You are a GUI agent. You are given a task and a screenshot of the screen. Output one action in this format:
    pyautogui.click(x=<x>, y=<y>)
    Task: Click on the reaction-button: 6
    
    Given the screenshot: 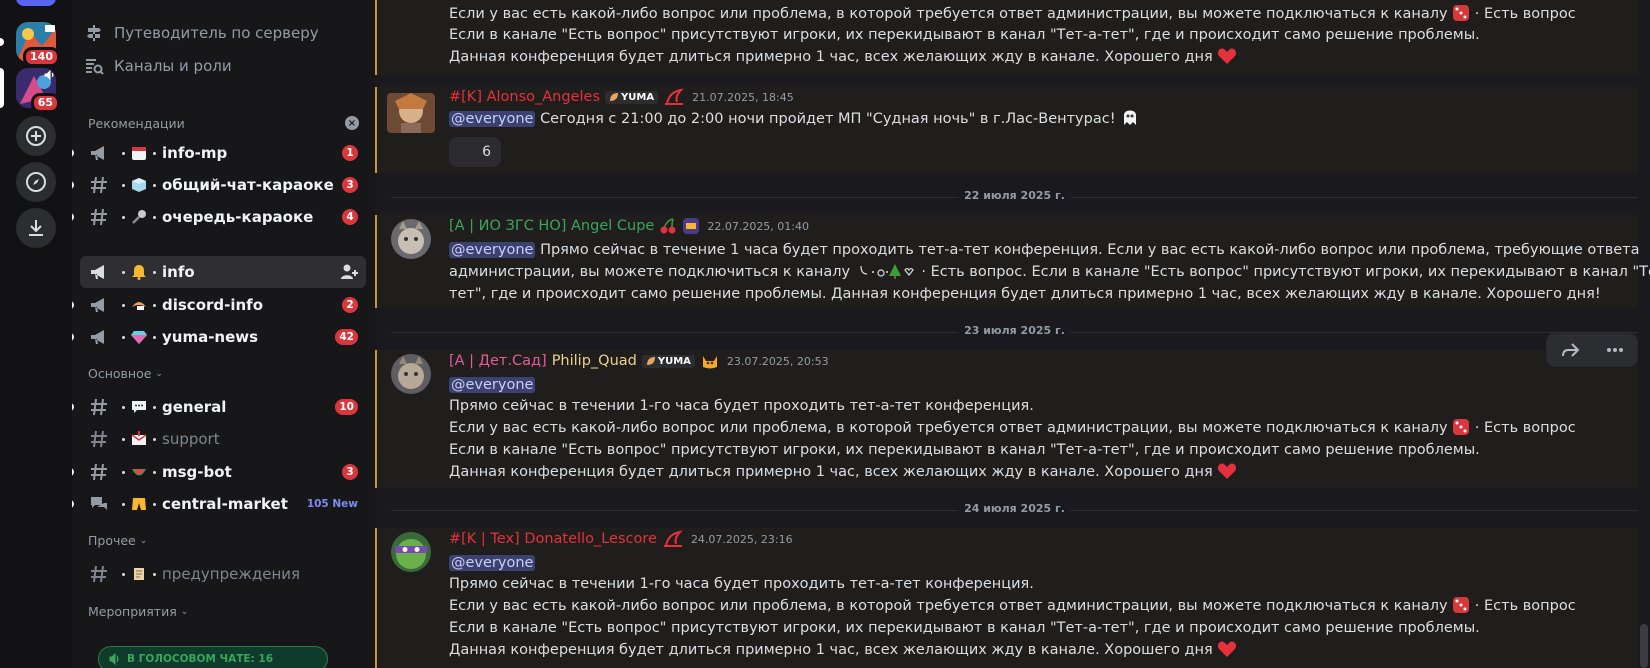 What is the action you would take?
    pyautogui.click(x=475, y=152)
    